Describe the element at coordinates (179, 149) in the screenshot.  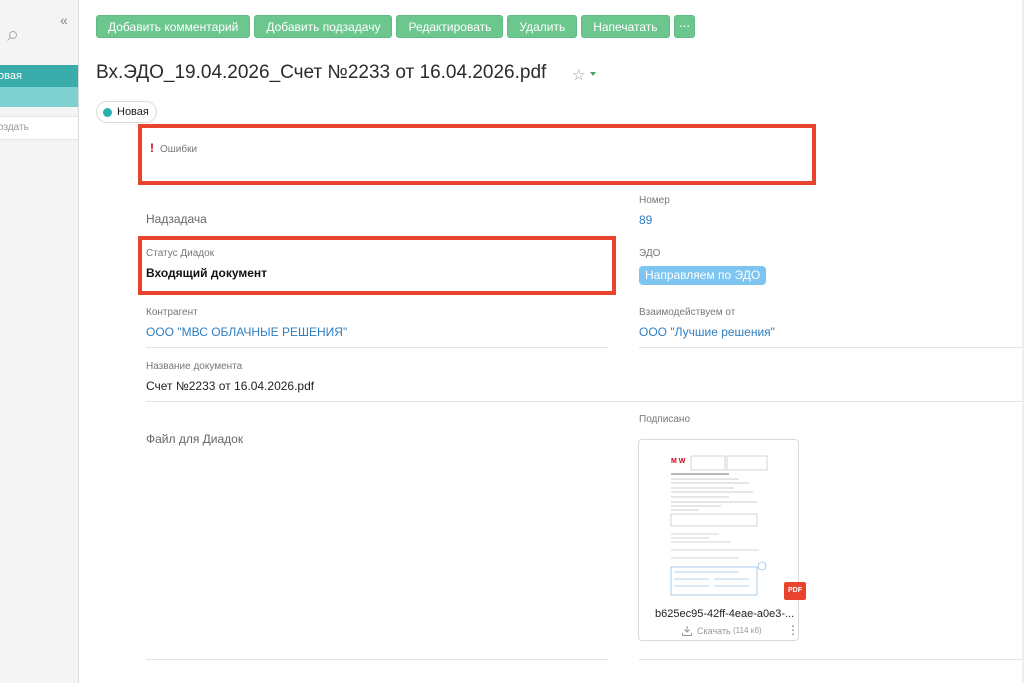
I see `errors-label: Ошибки` at that location.